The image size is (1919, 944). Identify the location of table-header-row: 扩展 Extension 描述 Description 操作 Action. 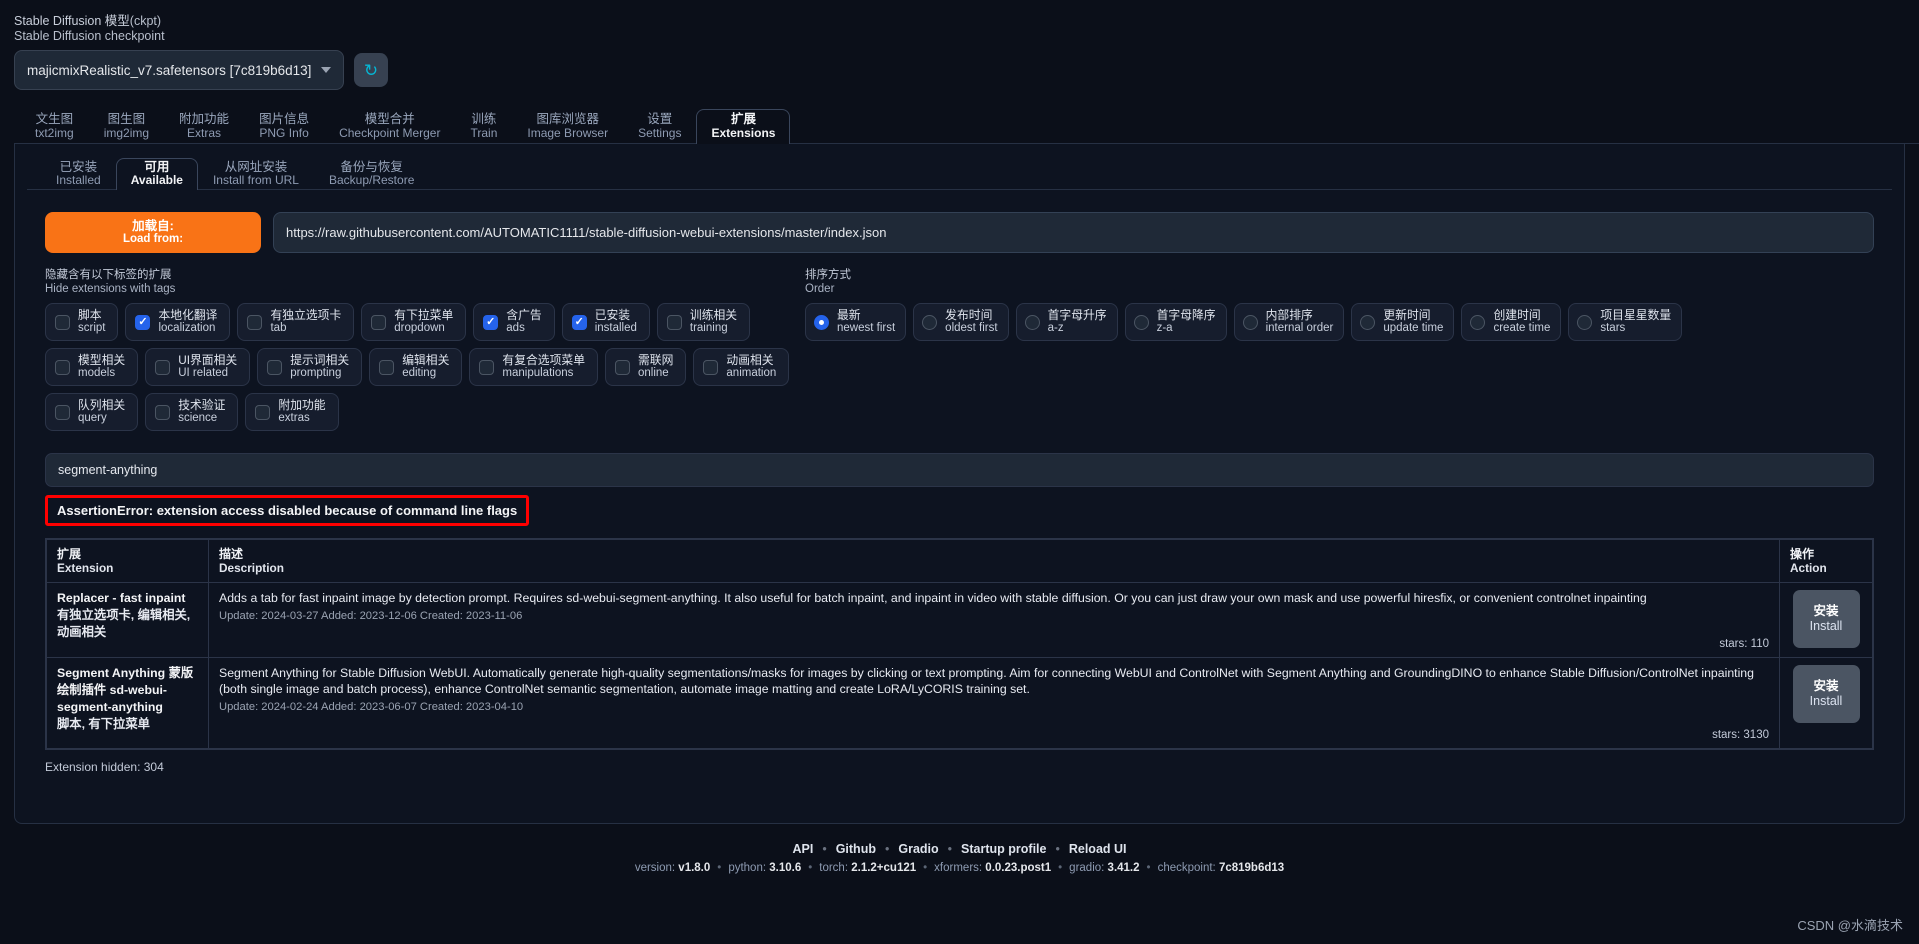
(959, 561).